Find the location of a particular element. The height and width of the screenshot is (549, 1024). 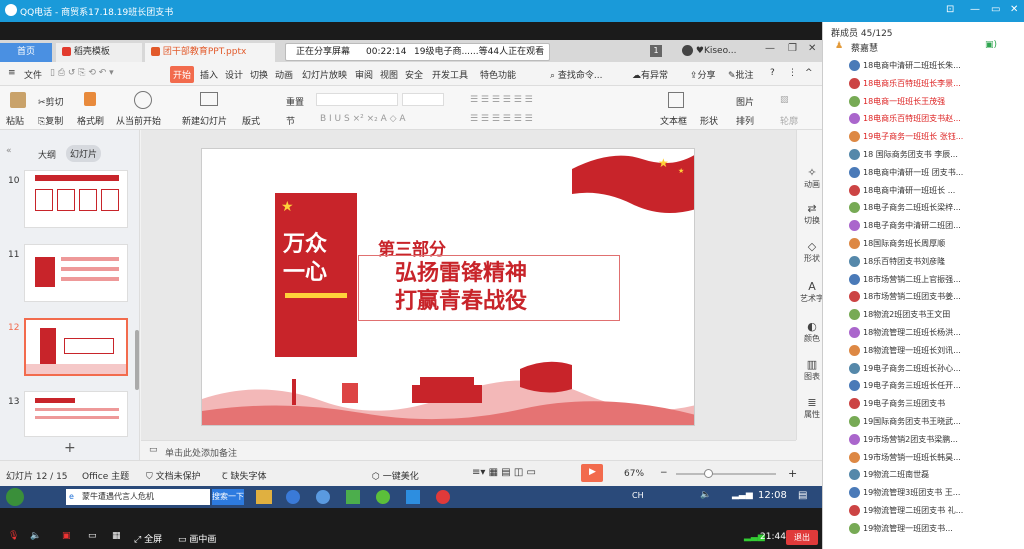

document-protection: ⛉ 文档未保护 is located at coordinates (173, 475).